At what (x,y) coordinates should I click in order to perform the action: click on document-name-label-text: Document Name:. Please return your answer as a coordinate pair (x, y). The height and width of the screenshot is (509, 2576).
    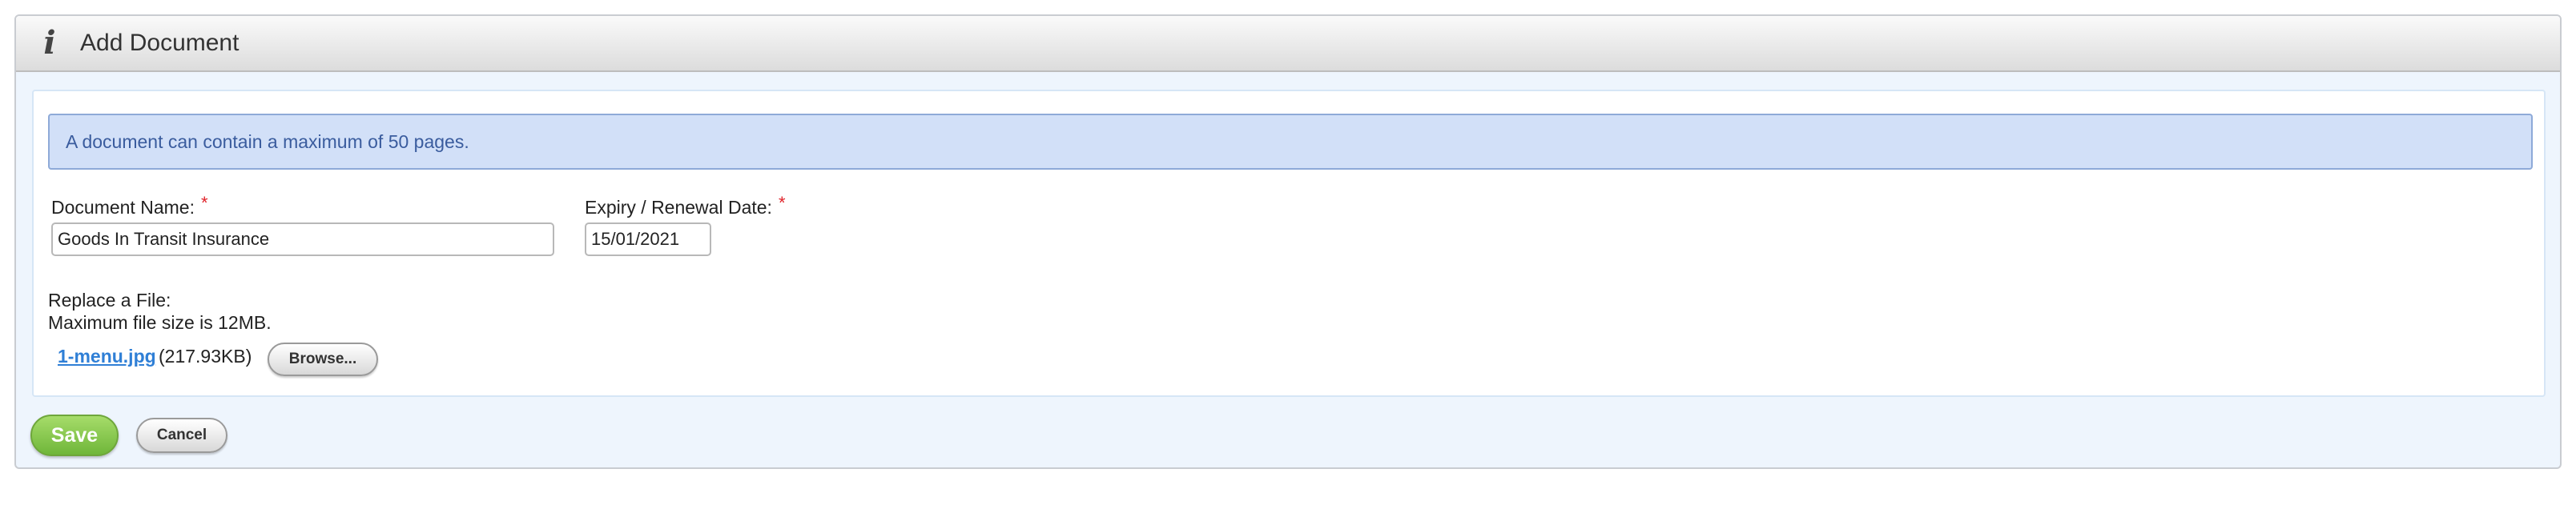
    Looking at the image, I should click on (123, 207).